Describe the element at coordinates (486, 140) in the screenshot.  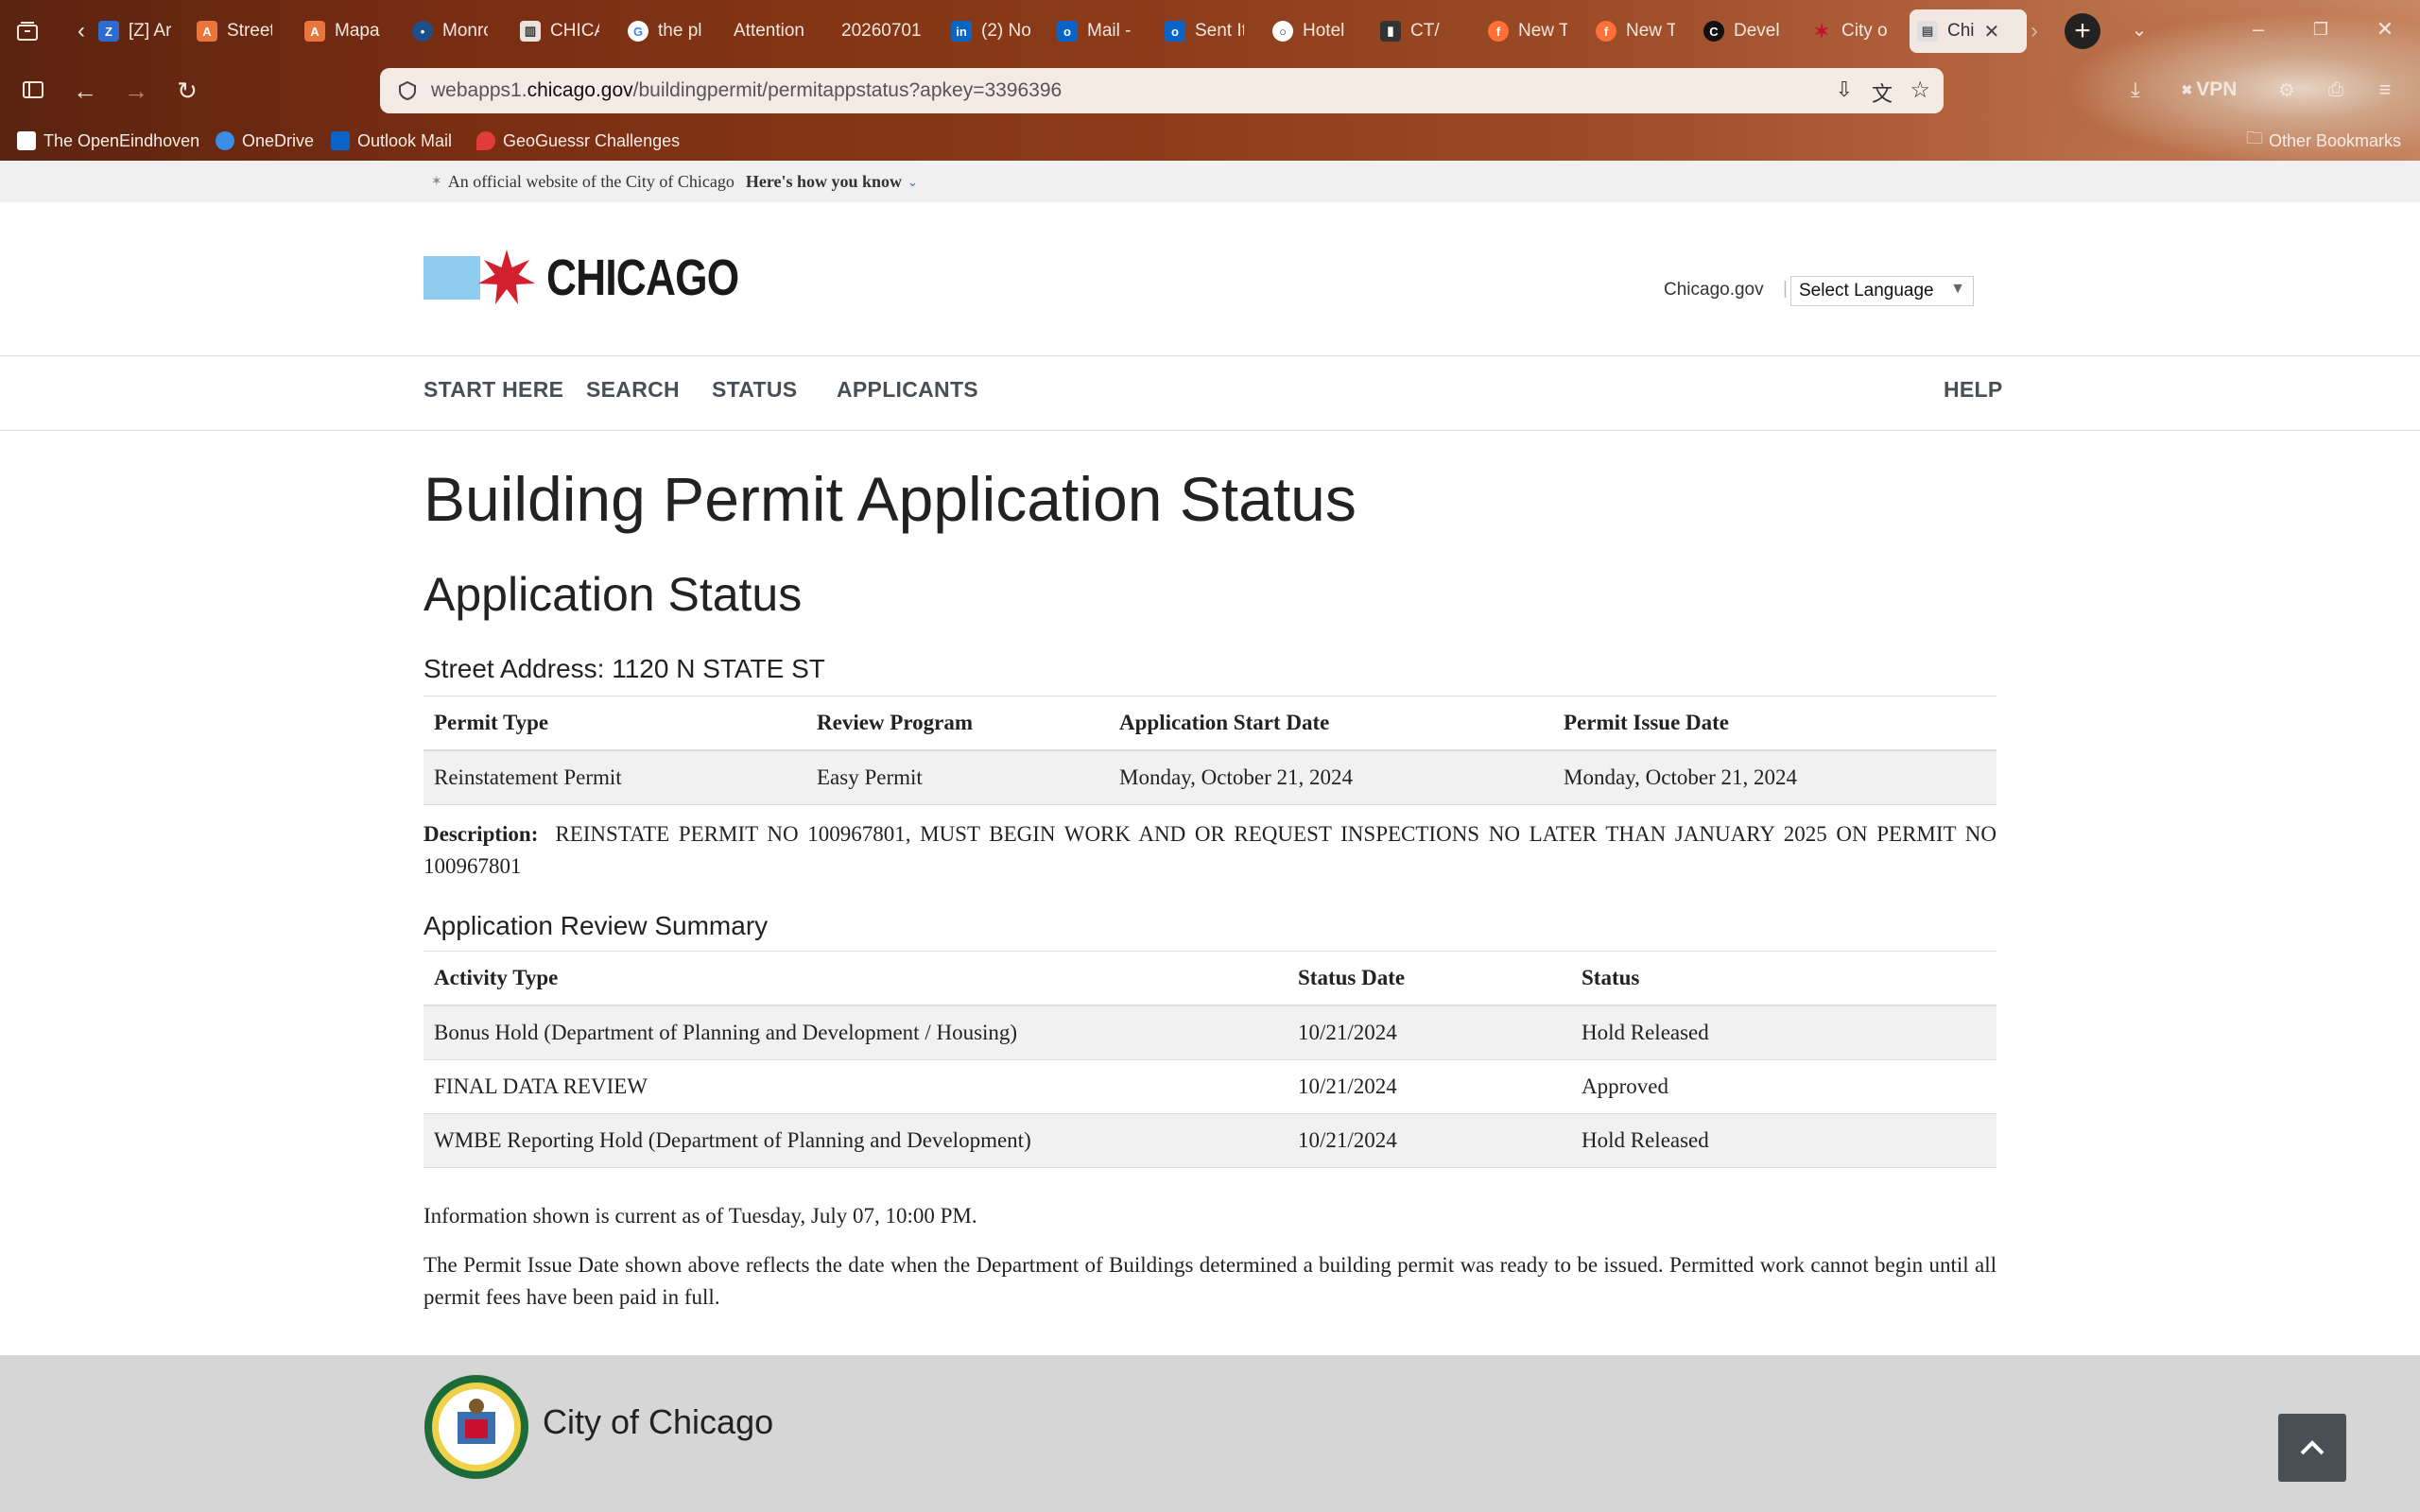
I see `pin-icon` at that location.